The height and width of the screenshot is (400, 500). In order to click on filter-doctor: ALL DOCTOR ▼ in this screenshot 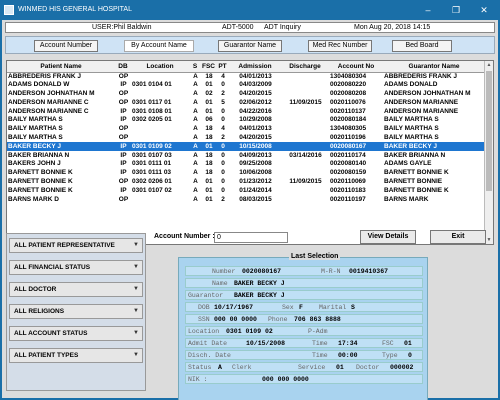, I will do `click(76, 289)`.